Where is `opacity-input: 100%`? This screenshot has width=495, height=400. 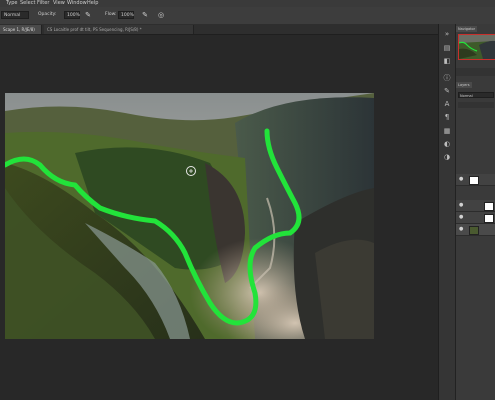 opacity-input: 100% is located at coordinates (72, 15).